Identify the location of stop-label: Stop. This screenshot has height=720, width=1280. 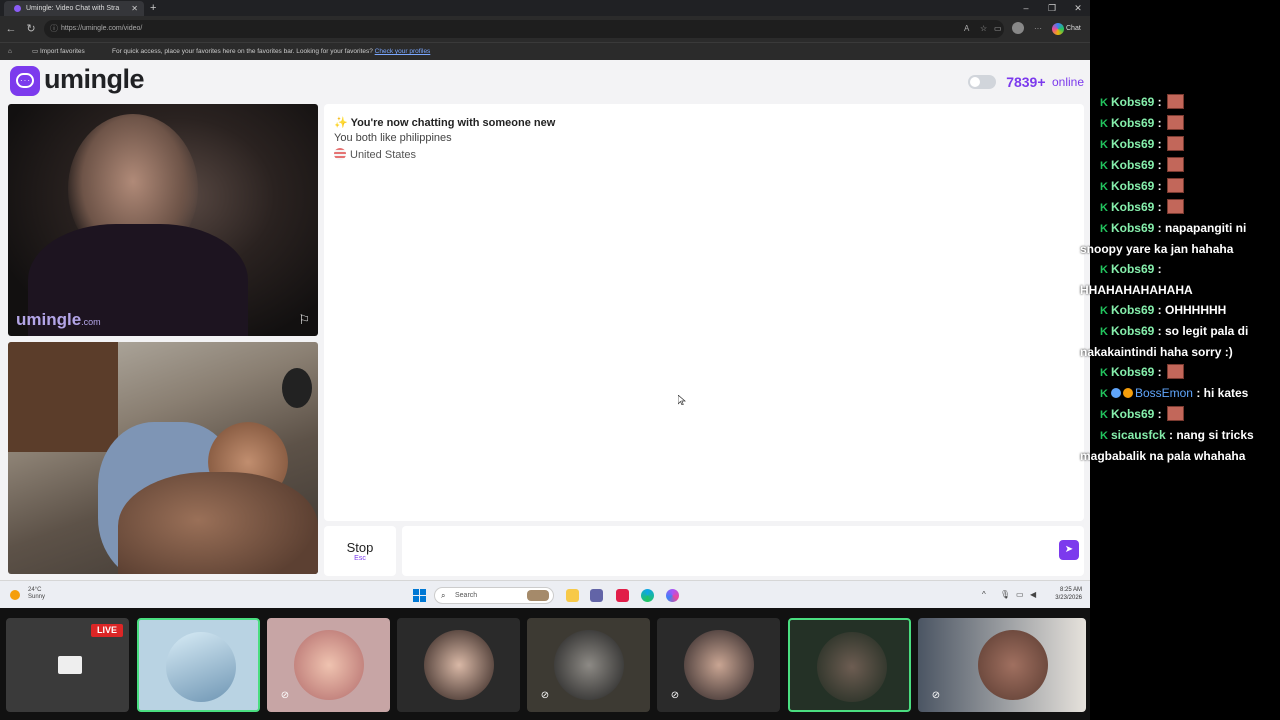
(360, 547).